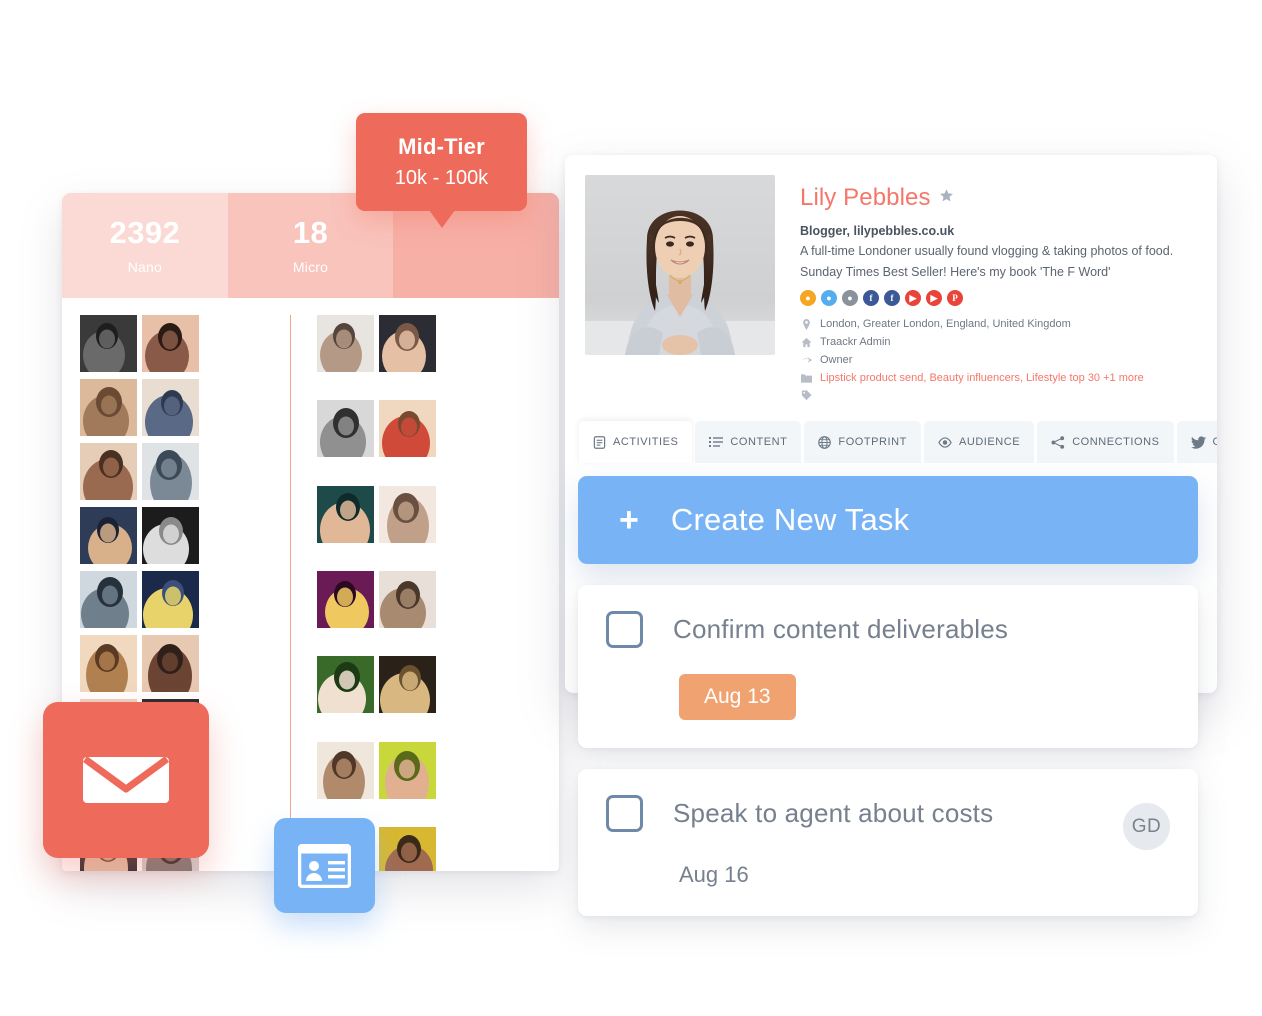 The image size is (1262, 1016). Describe the element at coordinates (441, 146) in the screenshot. I see `tooltip-title: Mid-Tier` at that location.